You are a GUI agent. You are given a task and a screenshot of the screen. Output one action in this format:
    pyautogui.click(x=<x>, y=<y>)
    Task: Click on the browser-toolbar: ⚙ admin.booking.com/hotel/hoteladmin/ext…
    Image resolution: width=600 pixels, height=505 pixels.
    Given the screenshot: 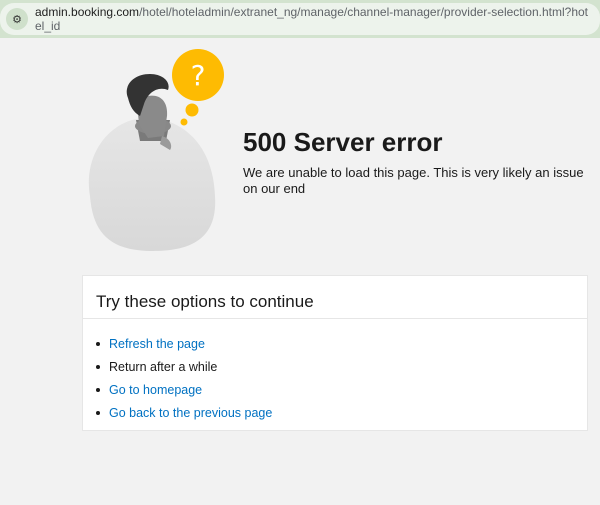 What is the action you would take?
    pyautogui.click(x=300, y=19)
    